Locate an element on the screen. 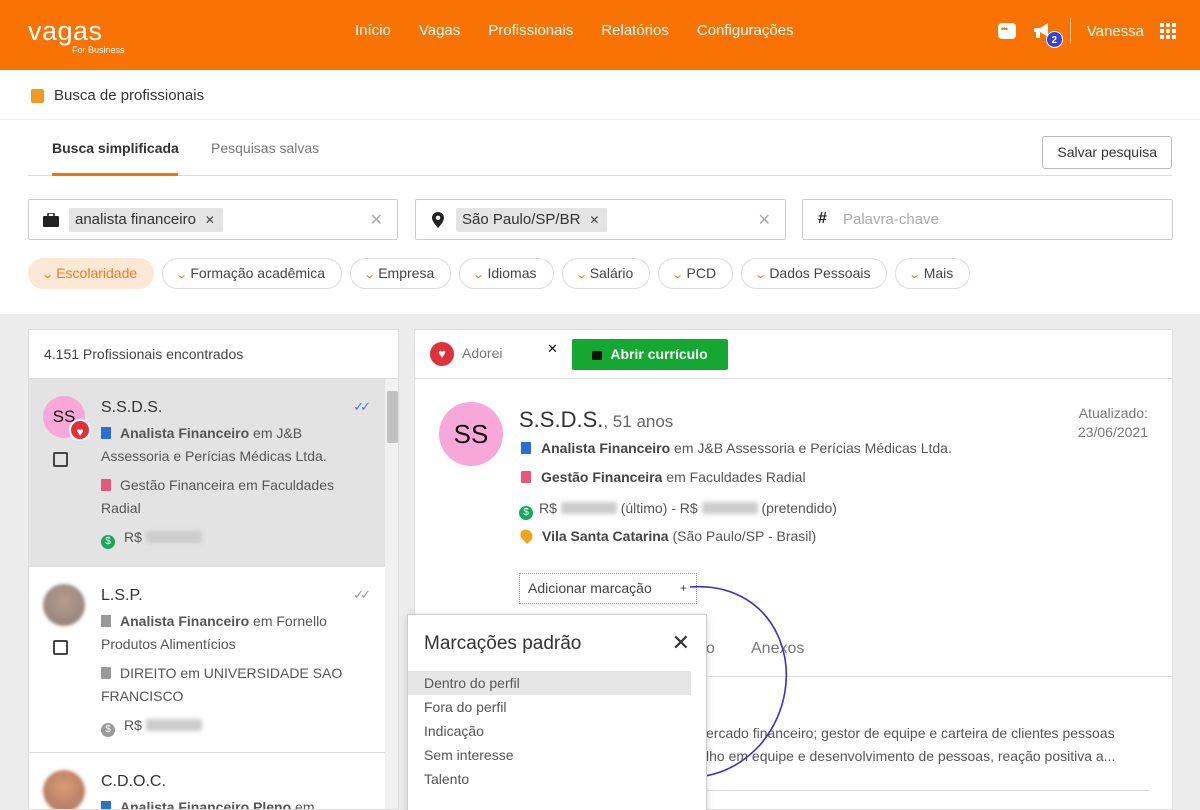  tab-pesquisas-salvas: Pesquisas salvas is located at coordinates (265, 148).